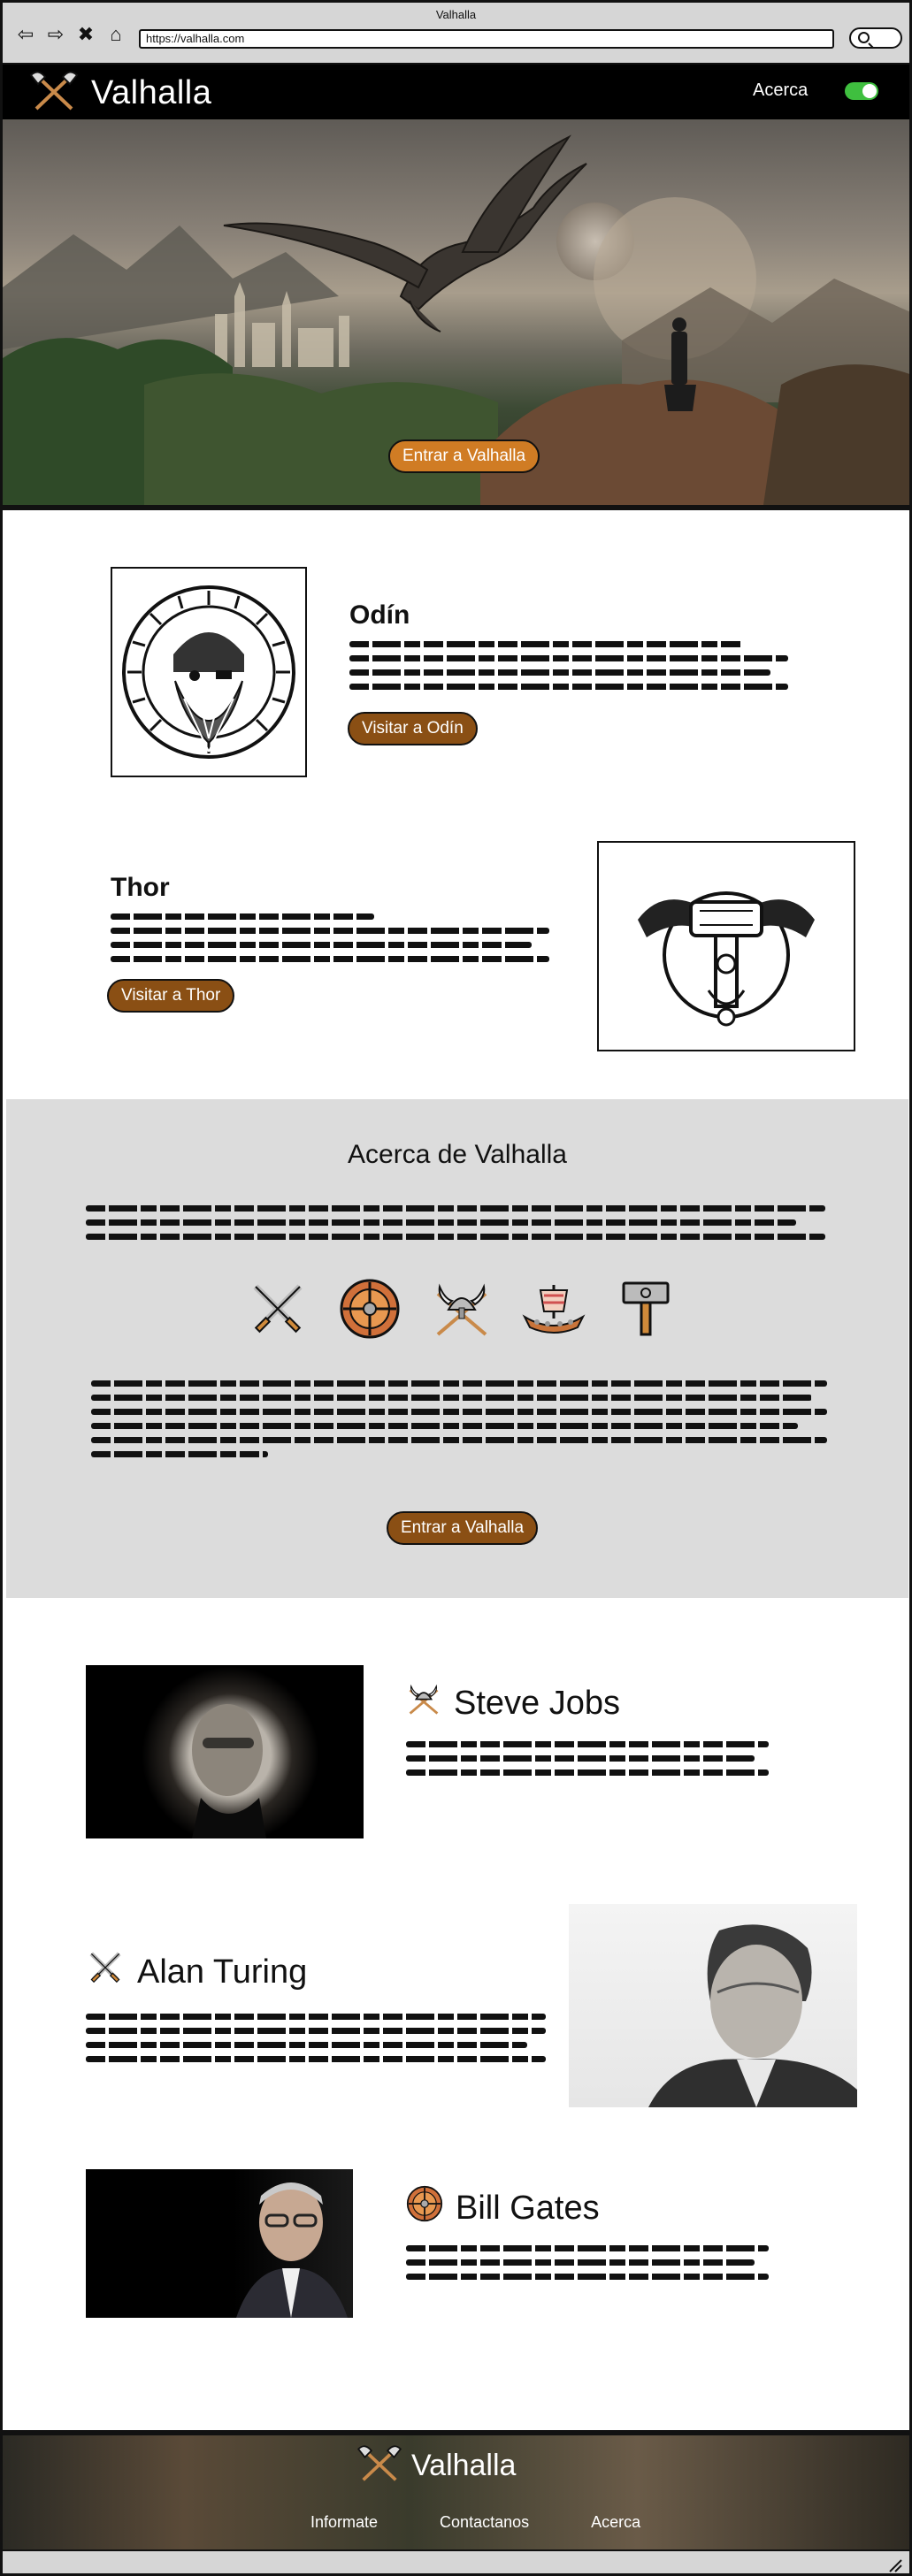  I want to click on about-icon-row, so click(461, 1309).